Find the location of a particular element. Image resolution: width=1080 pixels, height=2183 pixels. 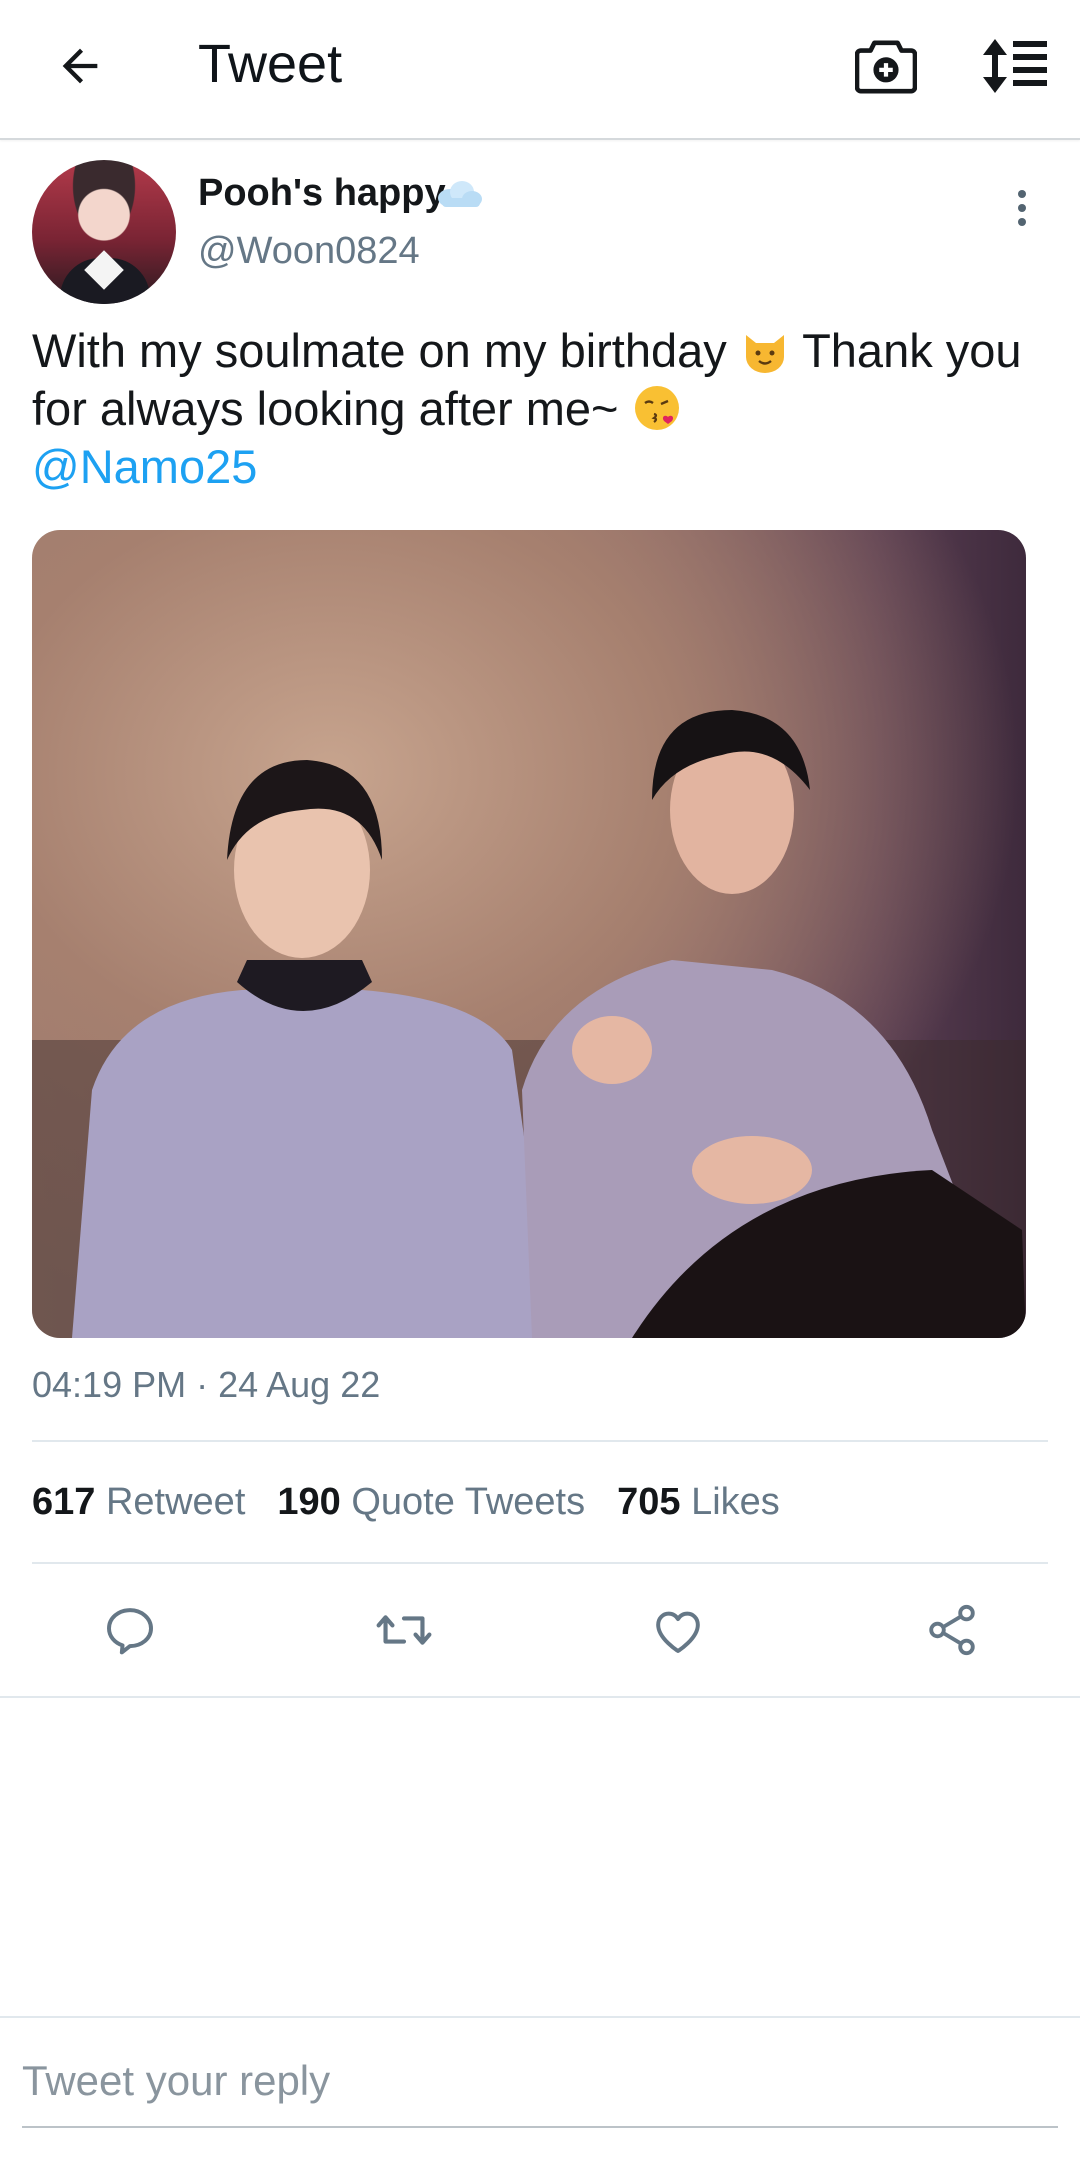

camera-plus-icon is located at coordinates (886, 67).